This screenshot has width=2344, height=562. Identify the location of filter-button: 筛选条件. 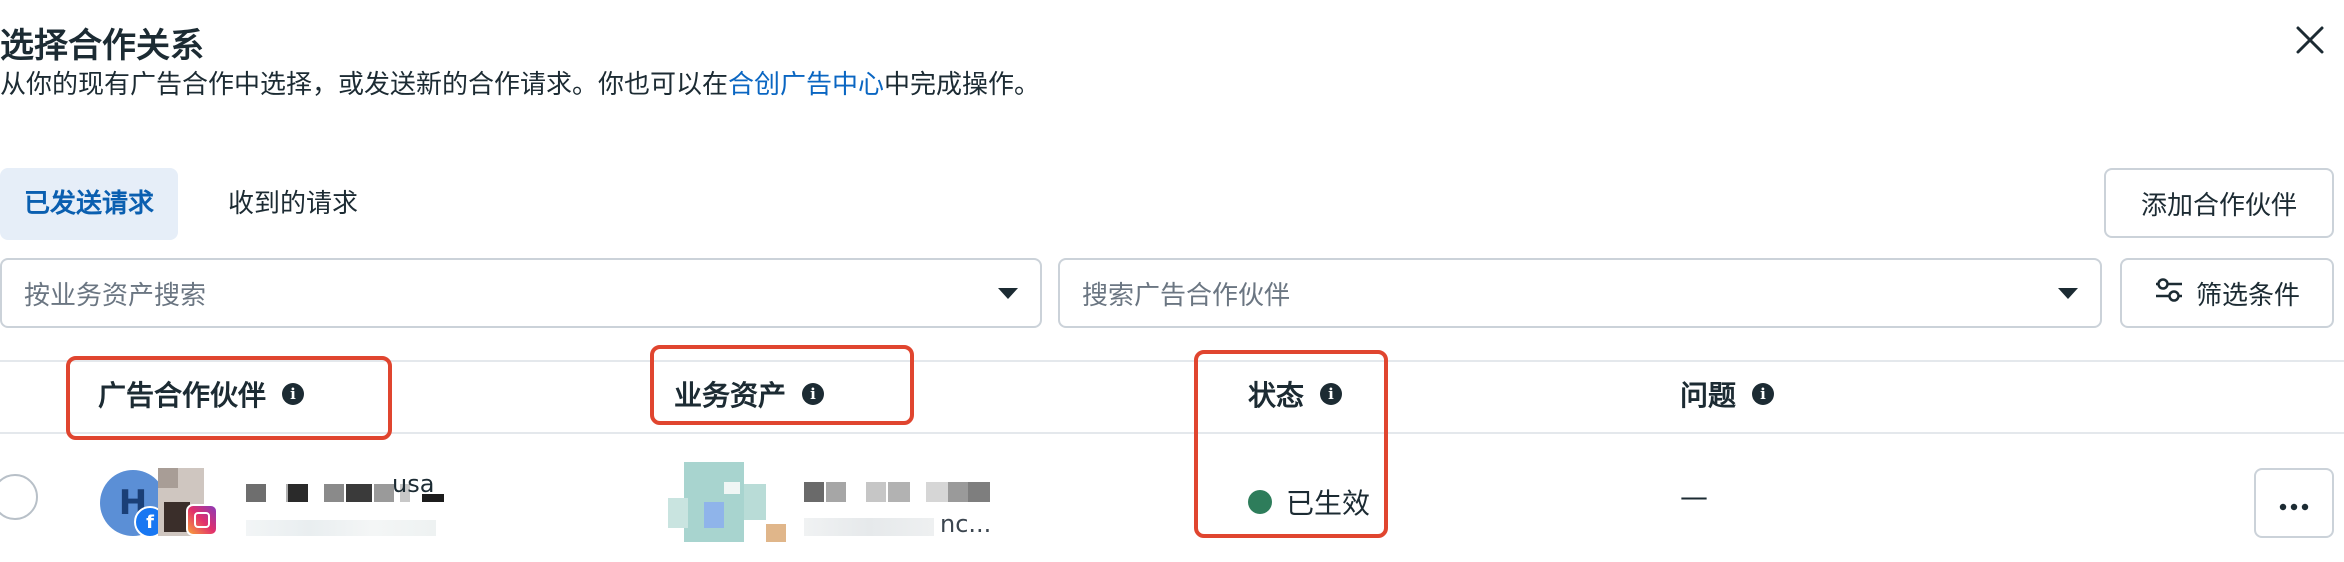
(2227, 293).